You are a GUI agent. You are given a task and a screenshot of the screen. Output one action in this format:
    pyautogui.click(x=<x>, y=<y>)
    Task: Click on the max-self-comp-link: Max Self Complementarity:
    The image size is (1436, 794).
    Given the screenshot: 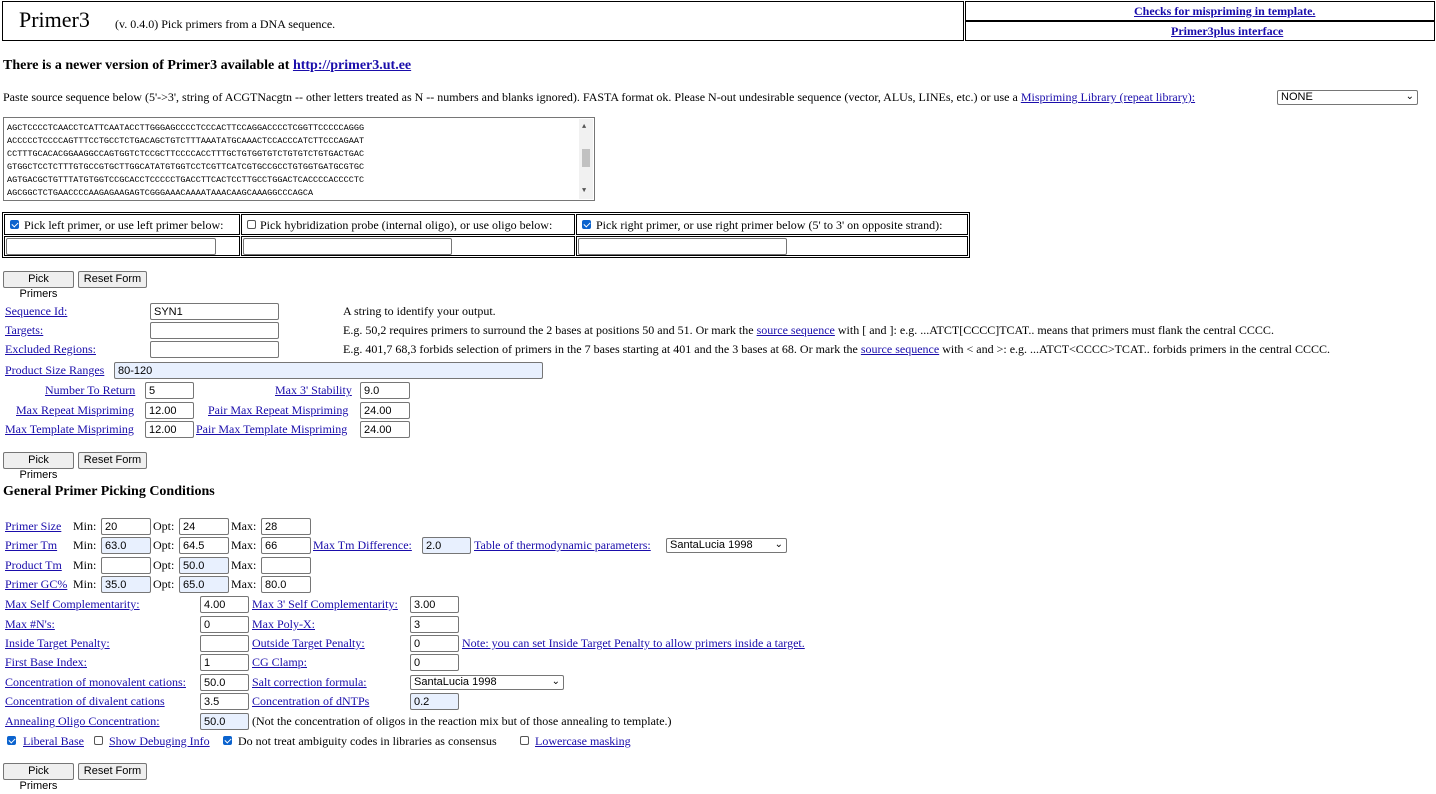 What is the action you would take?
    pyautogui.click(x=72, y=604)
    